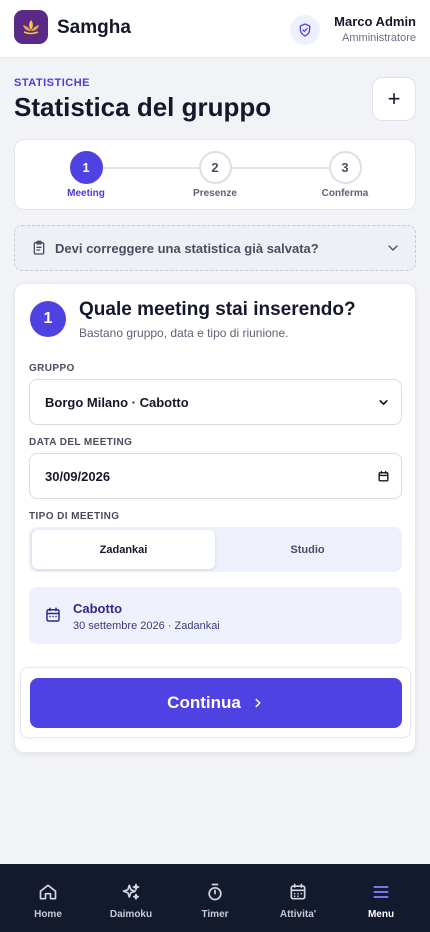 The height and width of the screenshot is (932, 430). I want to click on nav-label: Timer, so click(215, 914).